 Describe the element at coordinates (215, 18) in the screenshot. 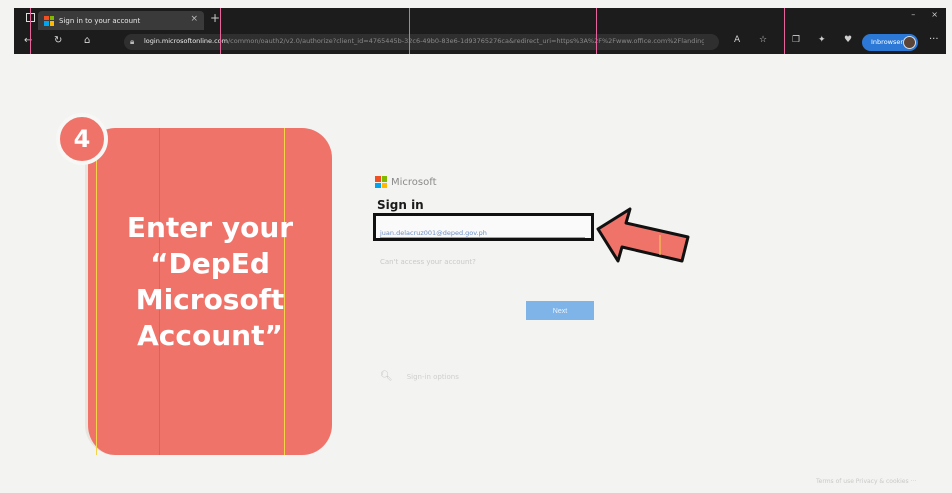

I see `new-tab-button: +` at that location.